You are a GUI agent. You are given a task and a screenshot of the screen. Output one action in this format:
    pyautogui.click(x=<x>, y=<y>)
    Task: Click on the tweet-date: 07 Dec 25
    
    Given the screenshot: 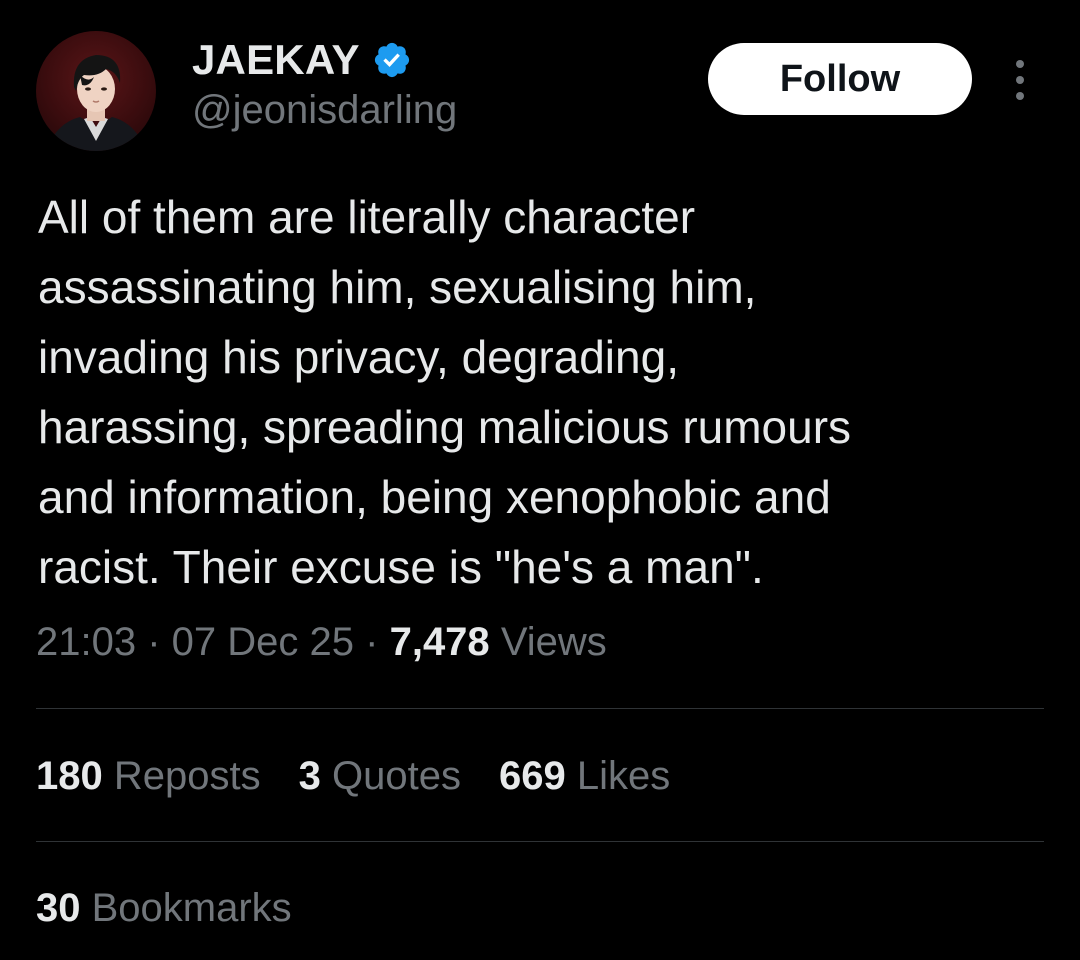 What is the action you would take?
    pyautogui.click(x=263, y=642)
    